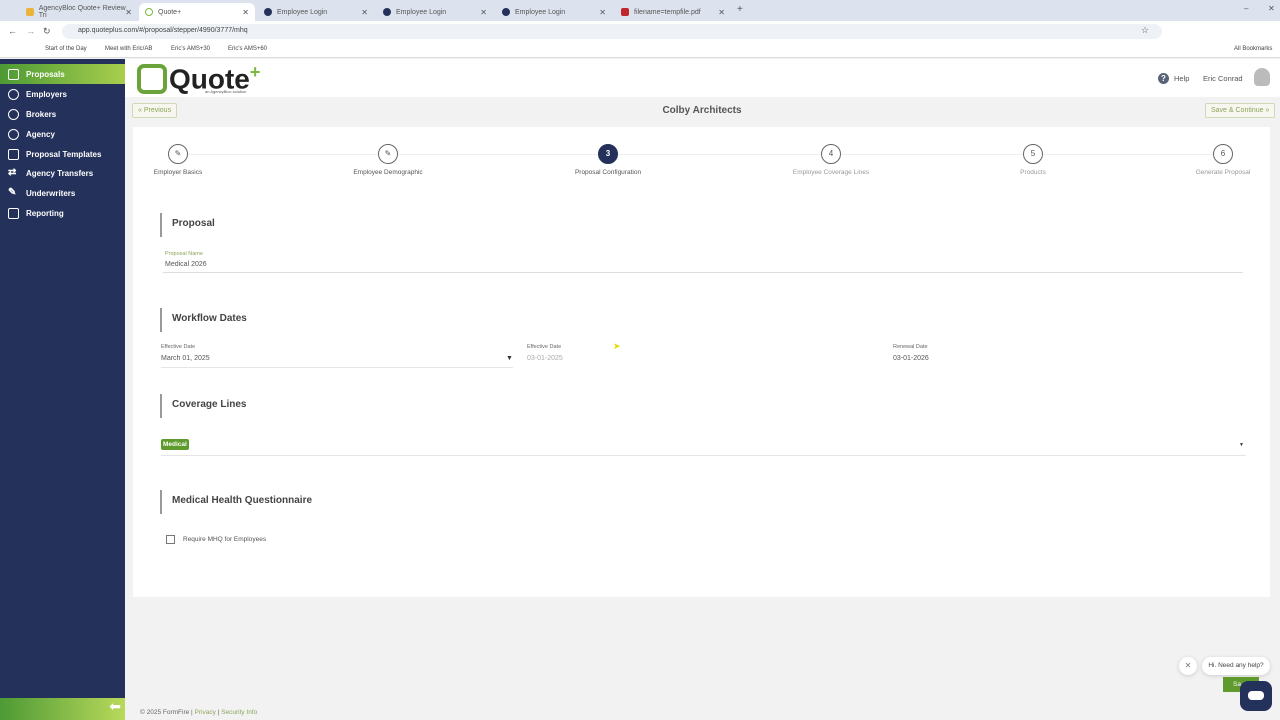 This screenshot has width=1280, height=720. Describe the element at coordinates (185, 358) in the screenshot. I see `effective-date-select: March 01, 2025` at that location.